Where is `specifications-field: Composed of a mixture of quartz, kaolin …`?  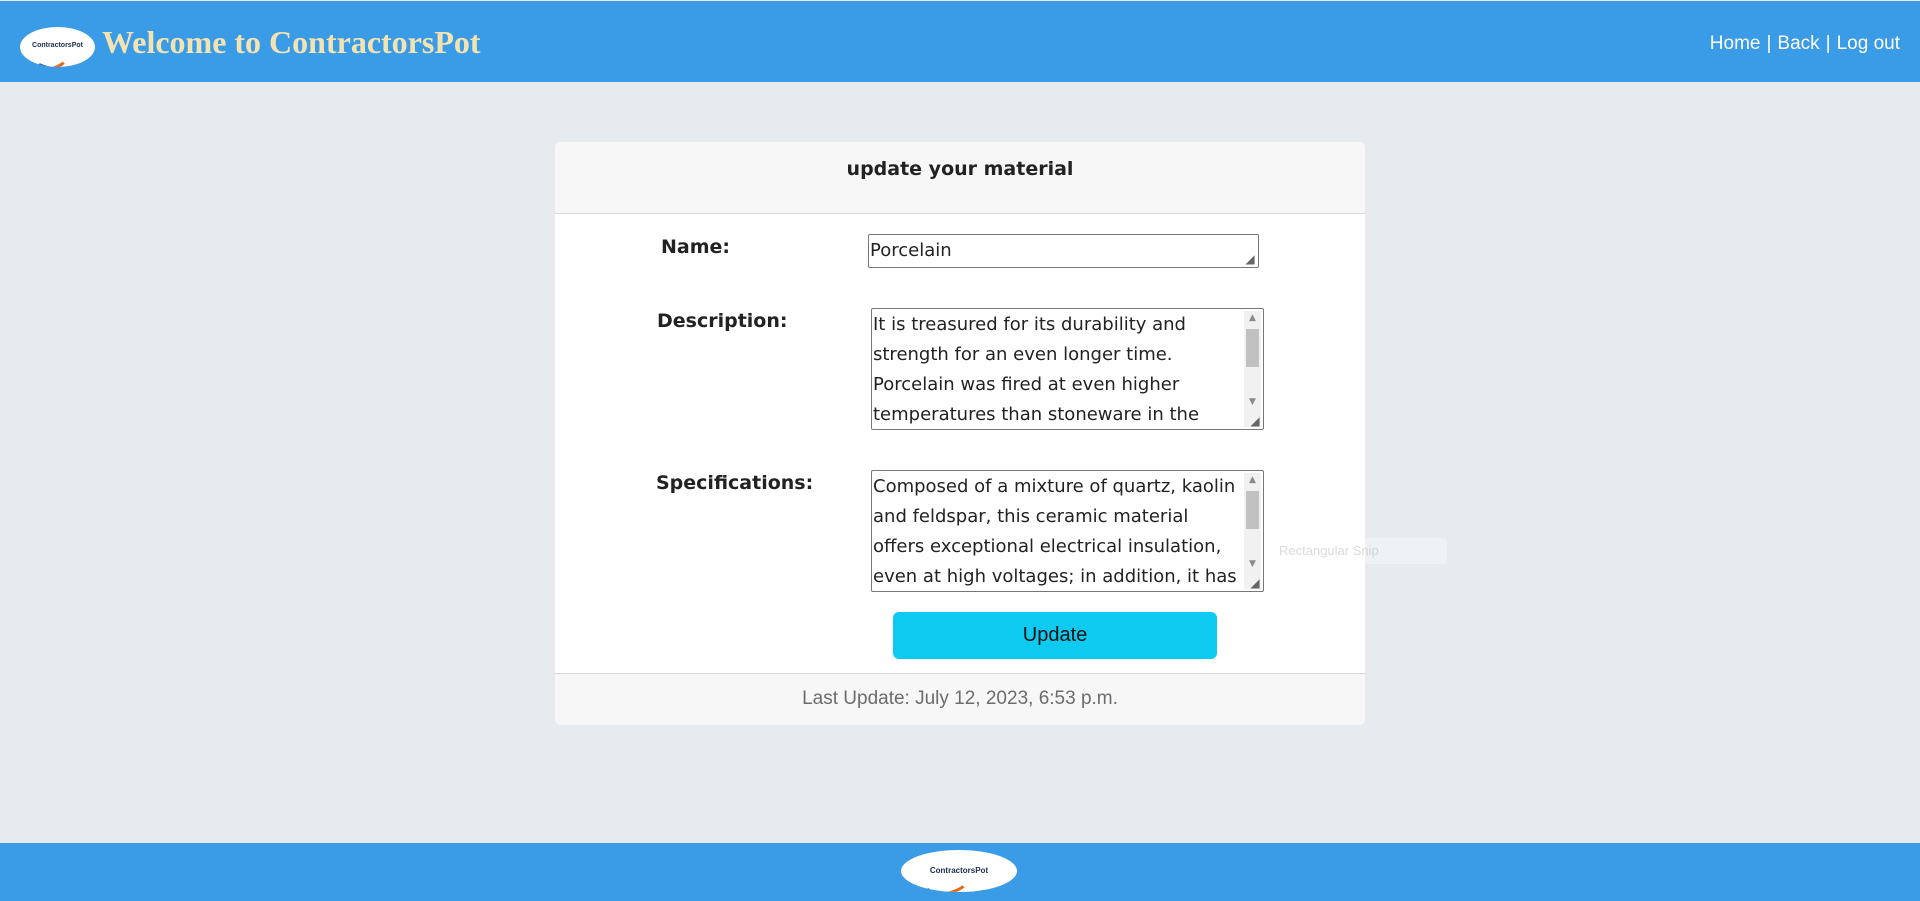
specifications-field: Composed of a mixture of quartz, kaolin … is located at coordinates (1067, 531).